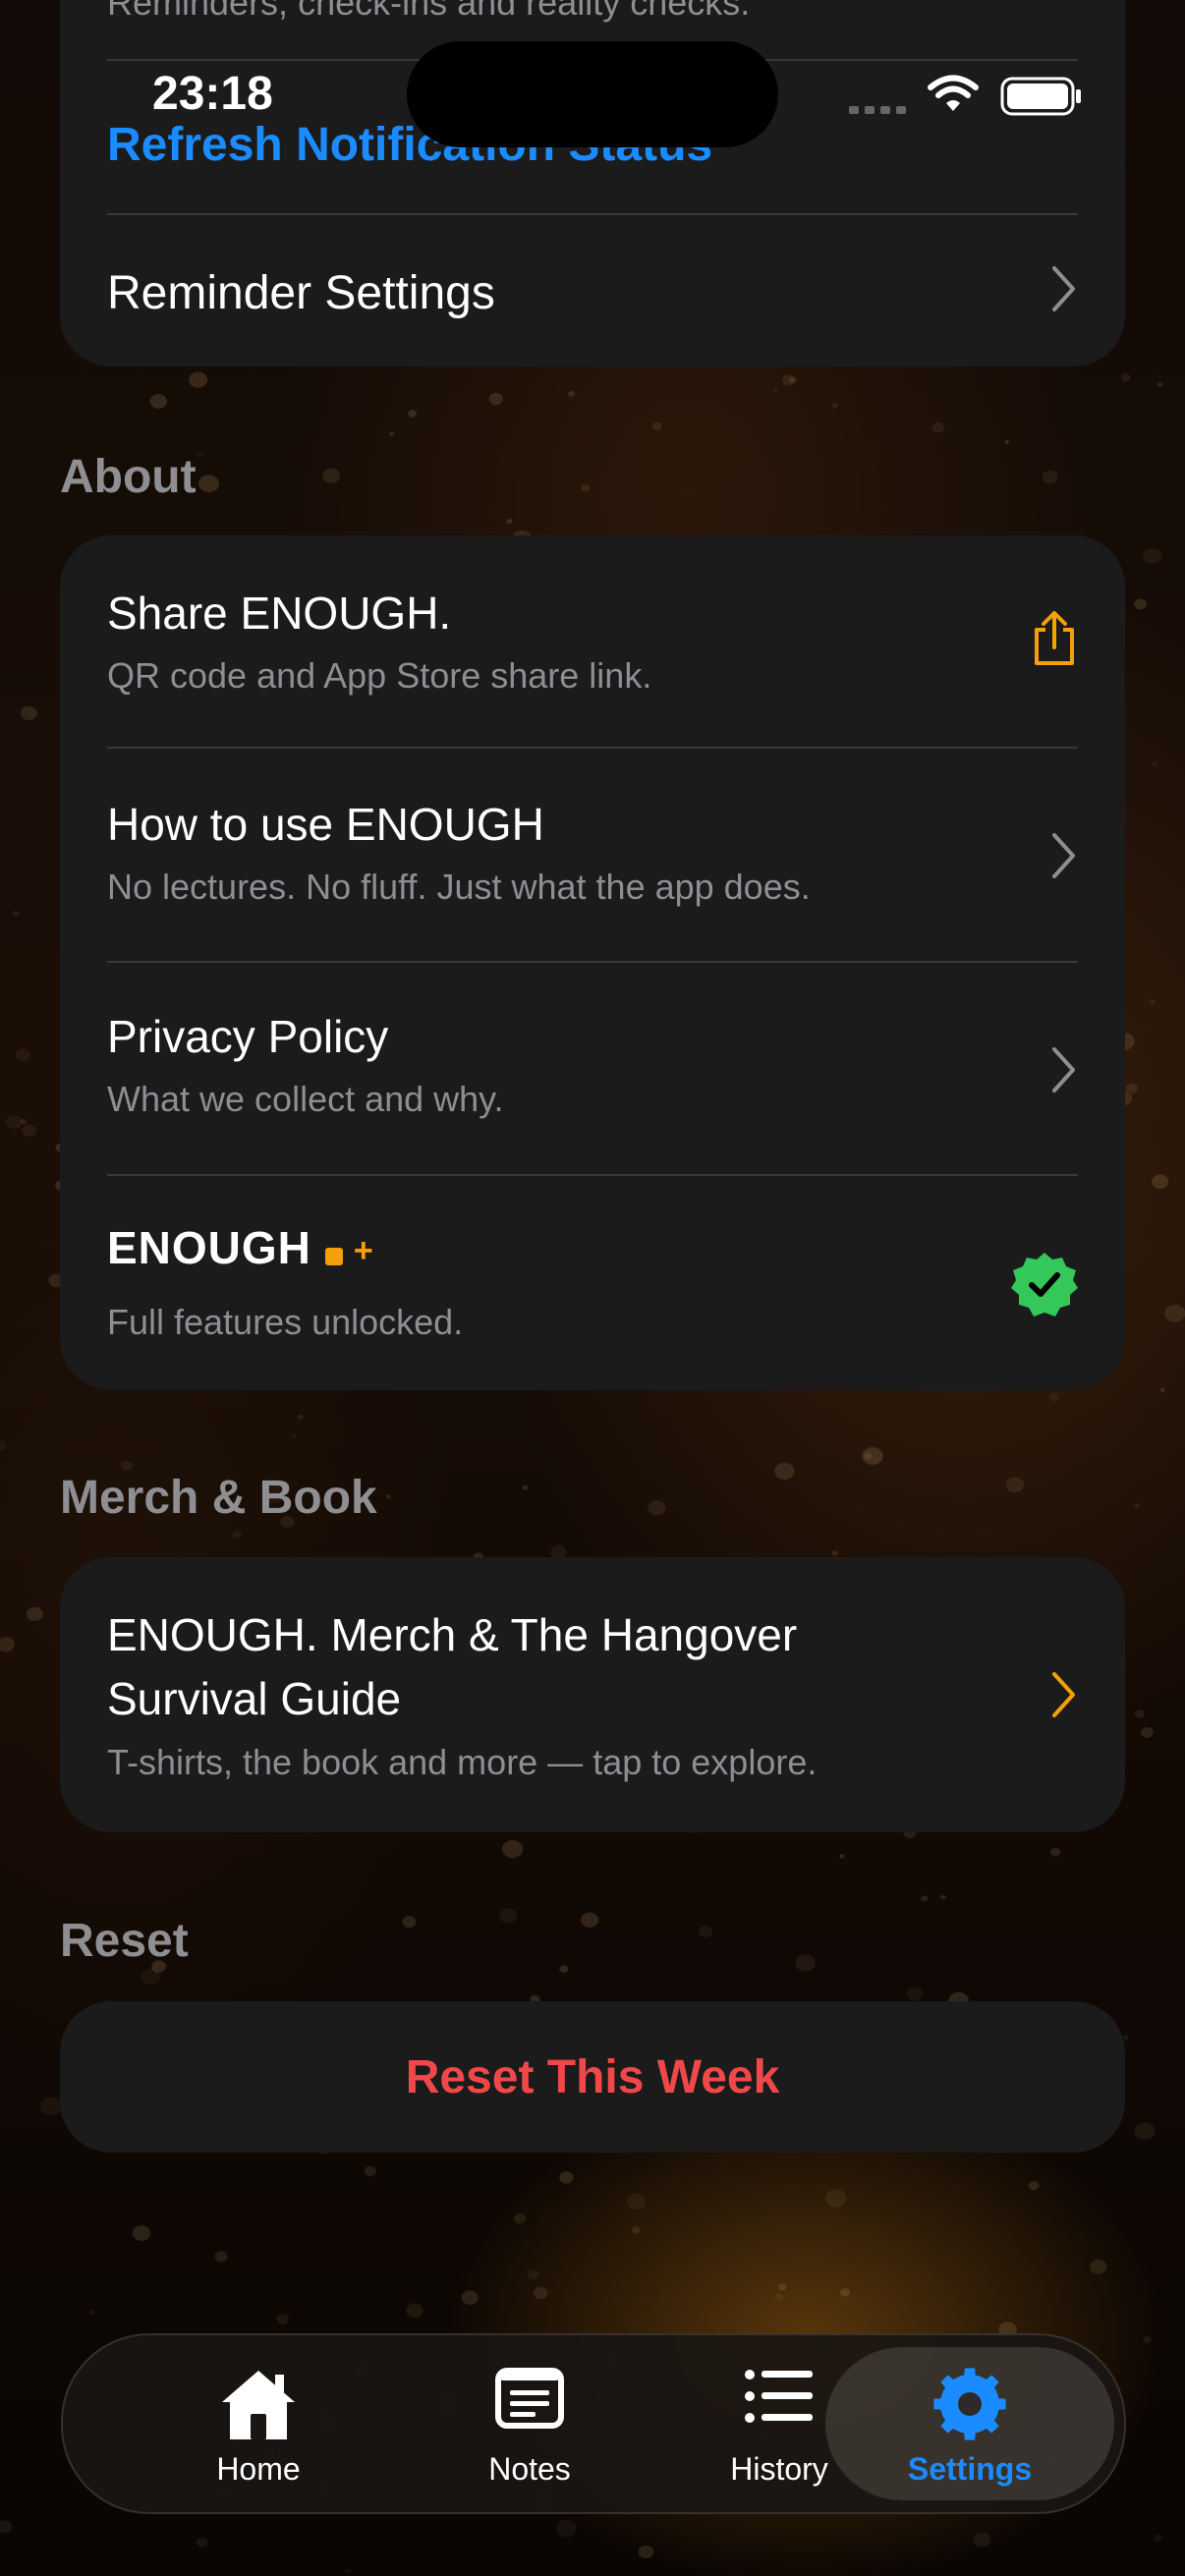 The image size is (1185, 2576). Describe the element at coordinates (592, 94) in the screenshot. I see `dynamic-island` at that location.